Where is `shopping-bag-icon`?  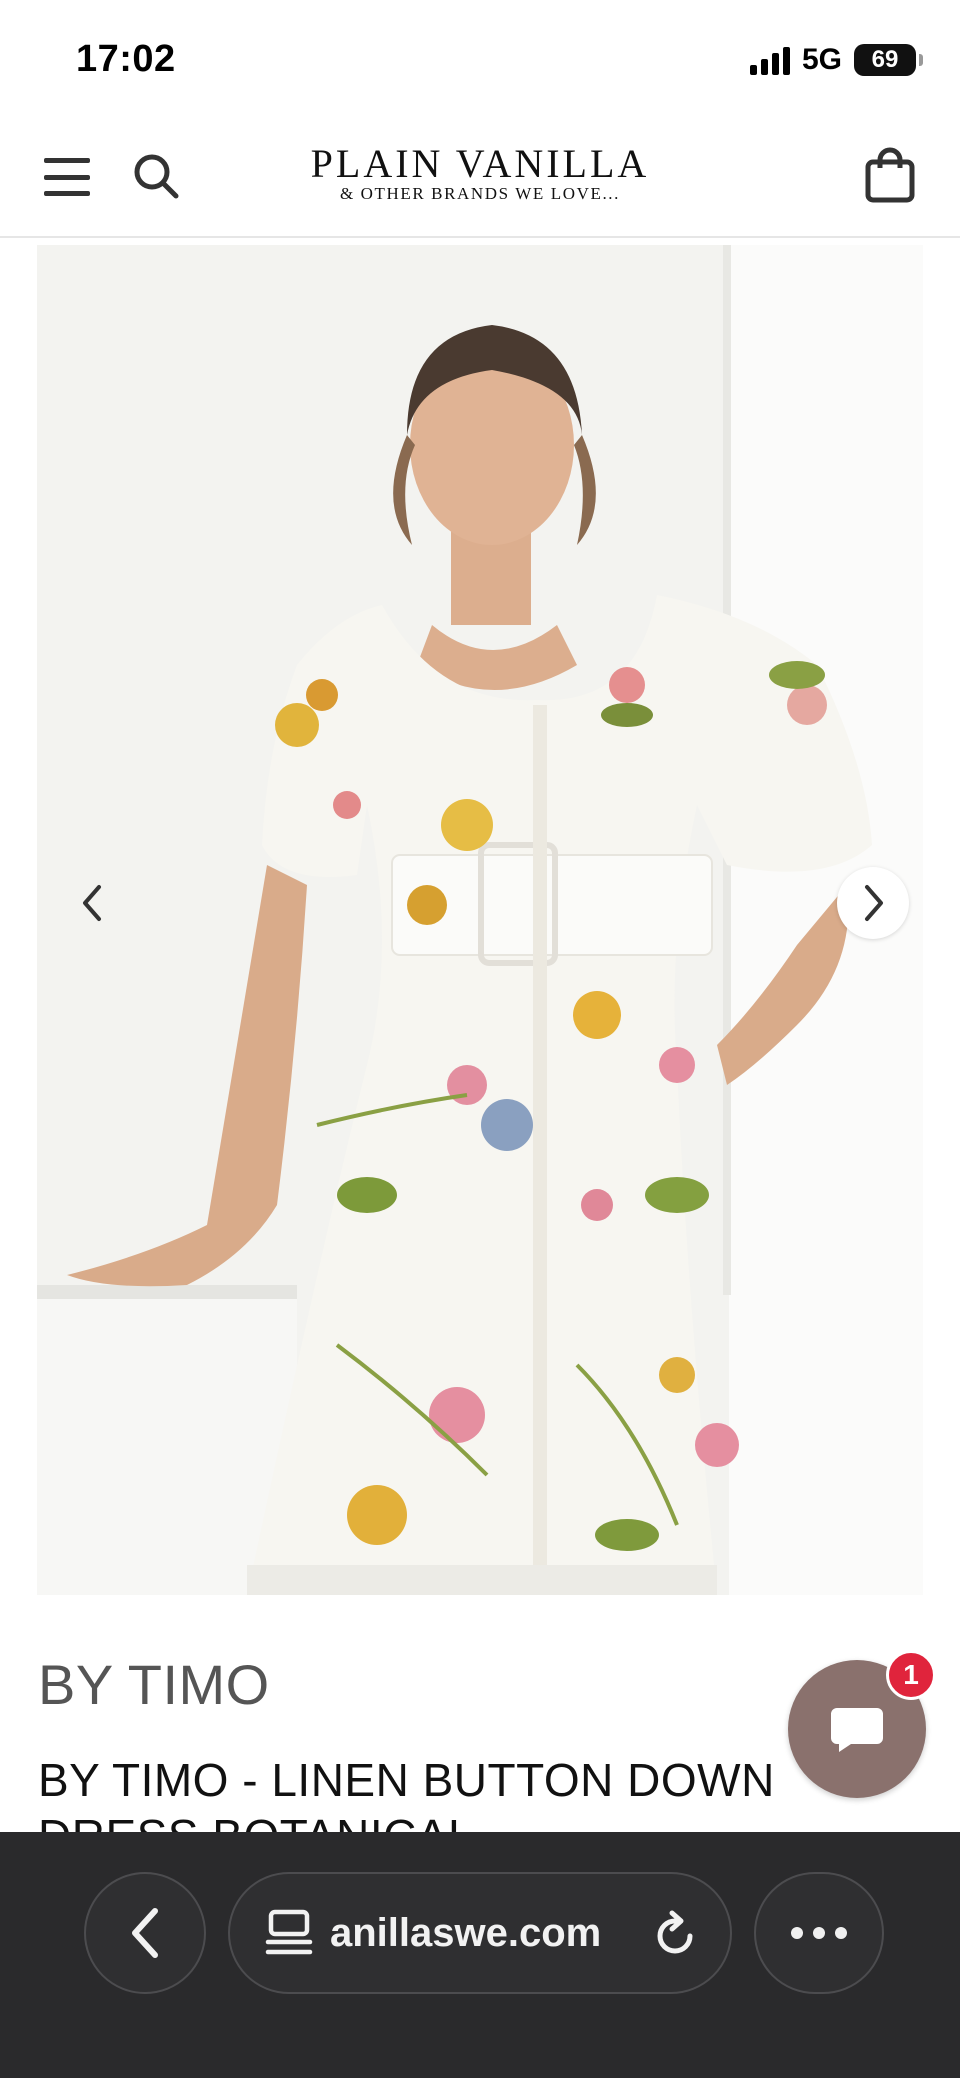 shopping-bag-icon is located at coordinates (890, 176).